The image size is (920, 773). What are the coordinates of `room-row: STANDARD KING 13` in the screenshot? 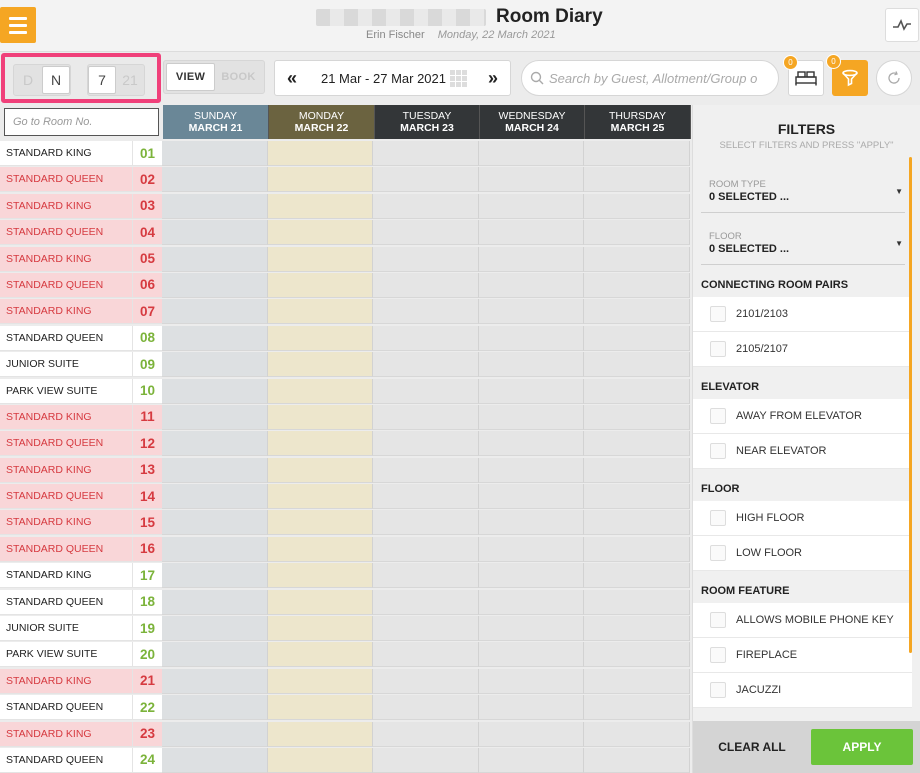 It's located at (345, 470).